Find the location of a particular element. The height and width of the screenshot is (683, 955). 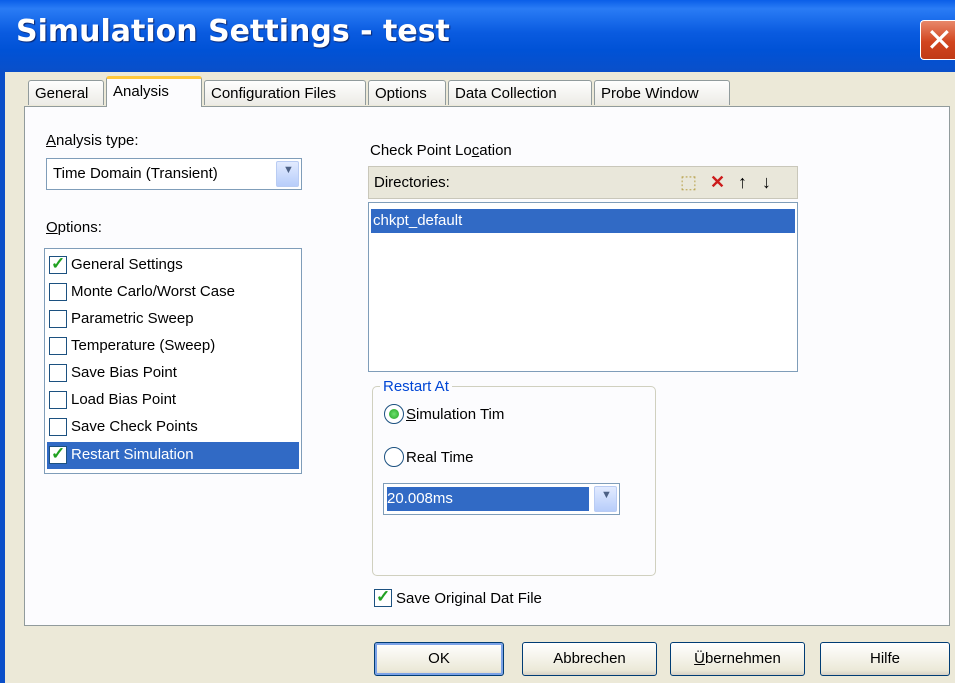

restart-time-select: 20.008ms ▼ is located at coordinates (501, 499).